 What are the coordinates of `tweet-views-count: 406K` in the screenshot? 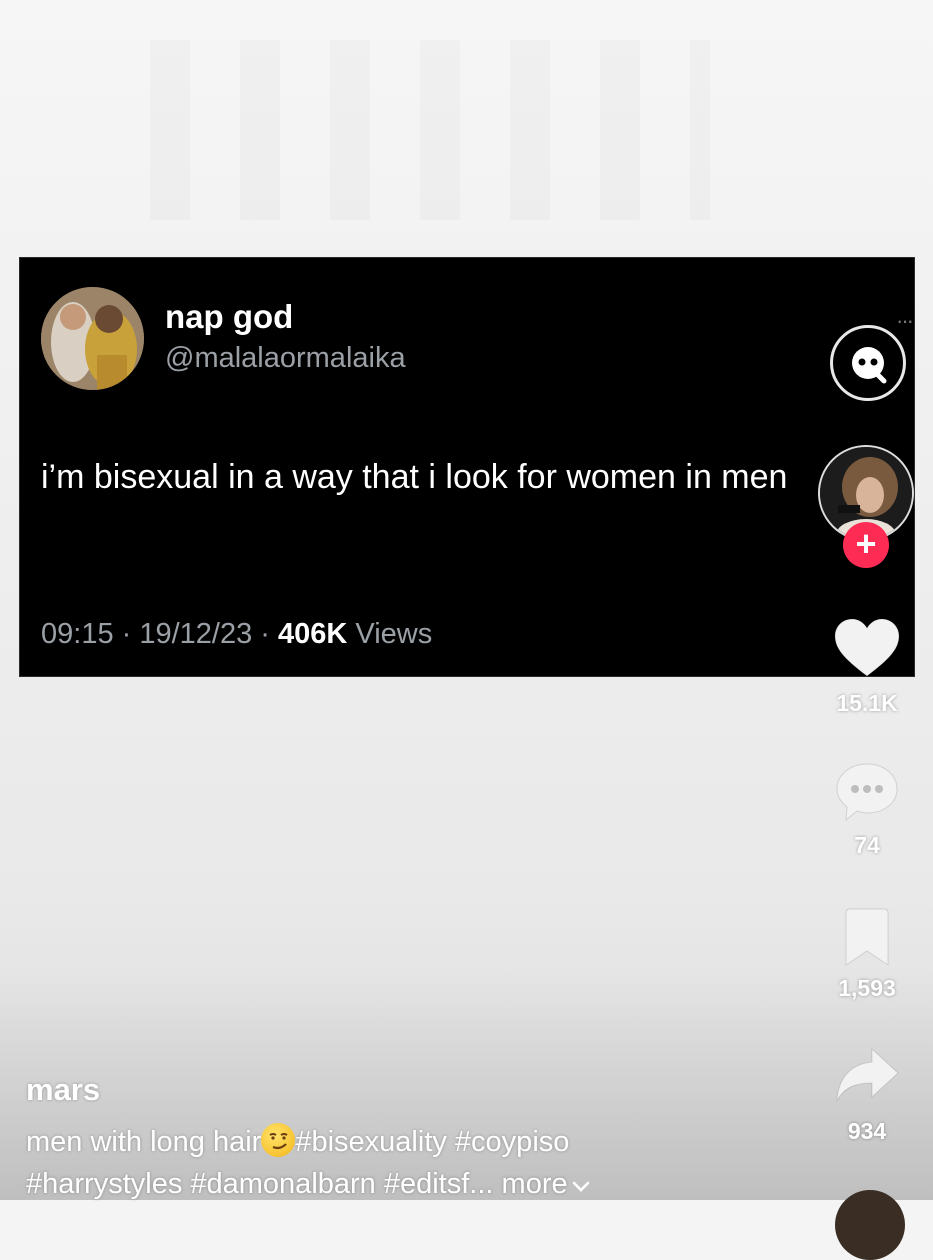 It's located at (313, 634).